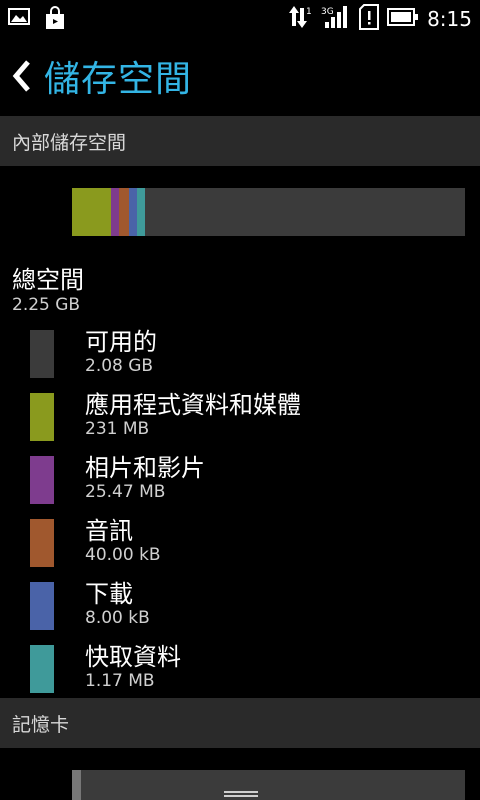 The width and height of the screenshot is (480, 800). Describe the element at coordinates (240, 548) in the screenshot. I see `category-audio: 音訊 40.00 kB` at that location.